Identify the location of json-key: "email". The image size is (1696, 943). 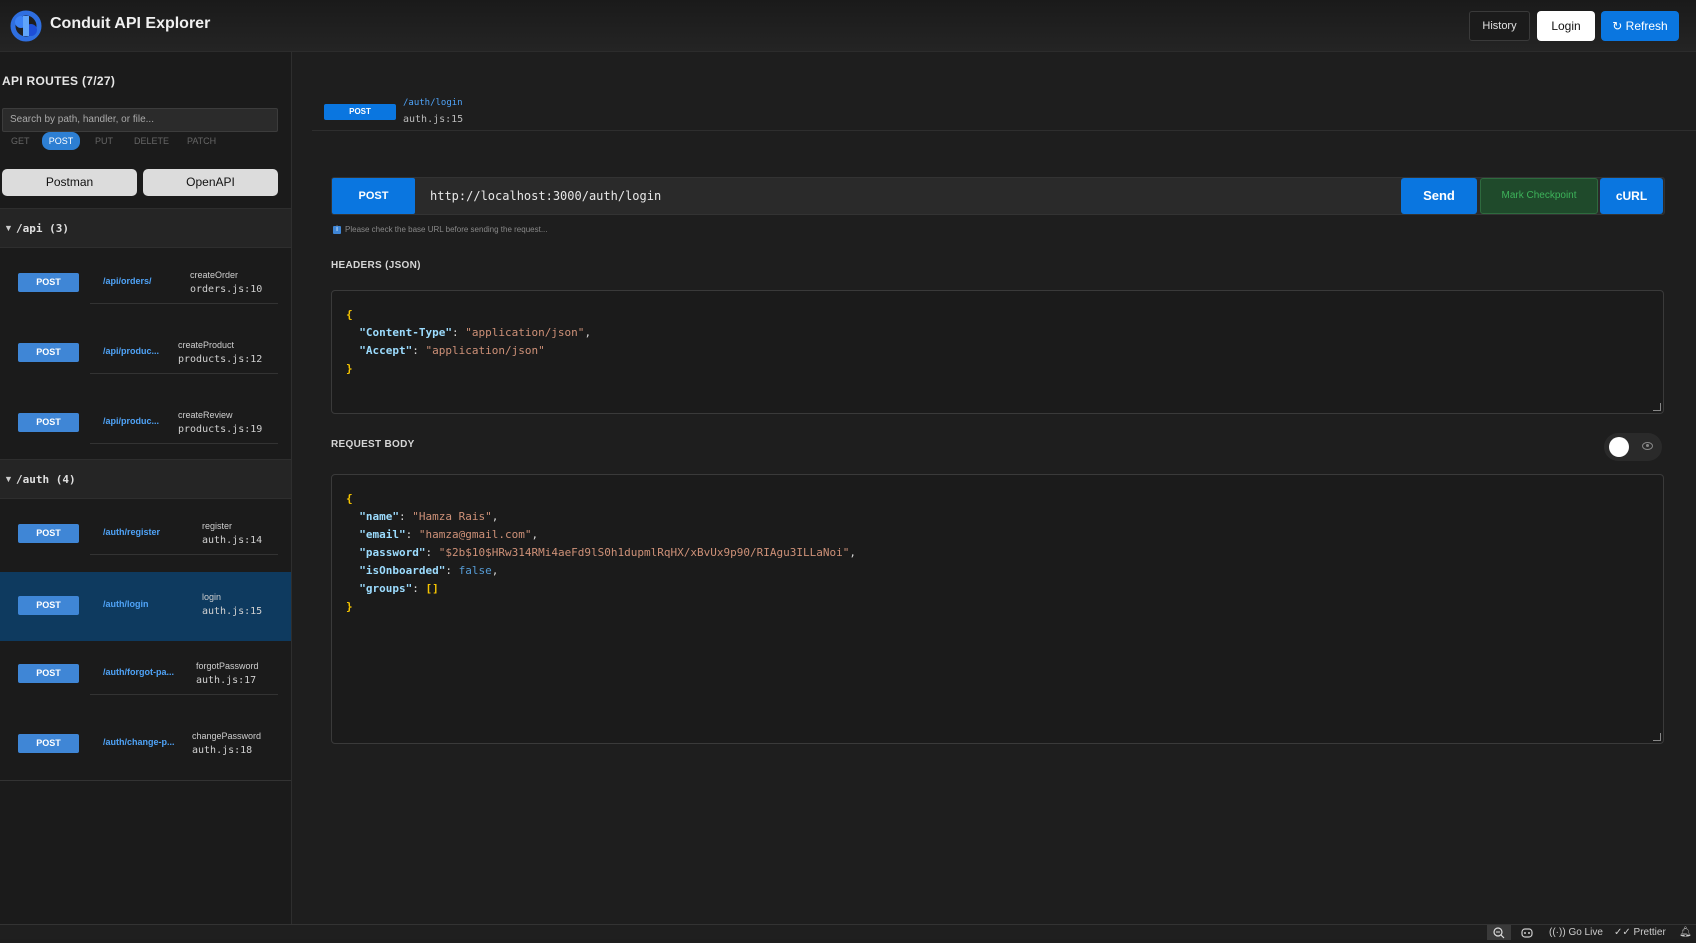
(382, 534).